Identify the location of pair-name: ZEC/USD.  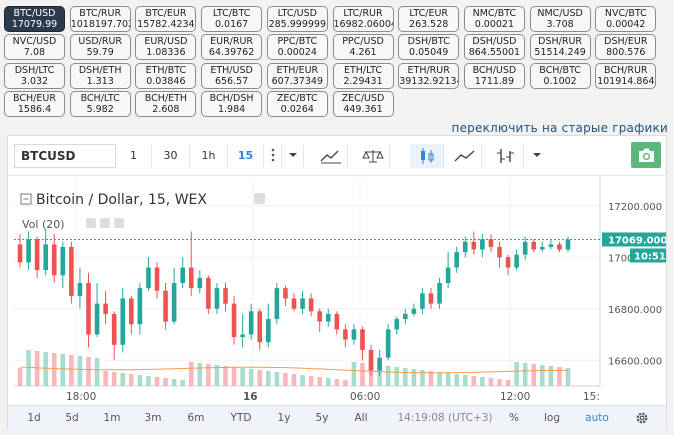
(363, 98).